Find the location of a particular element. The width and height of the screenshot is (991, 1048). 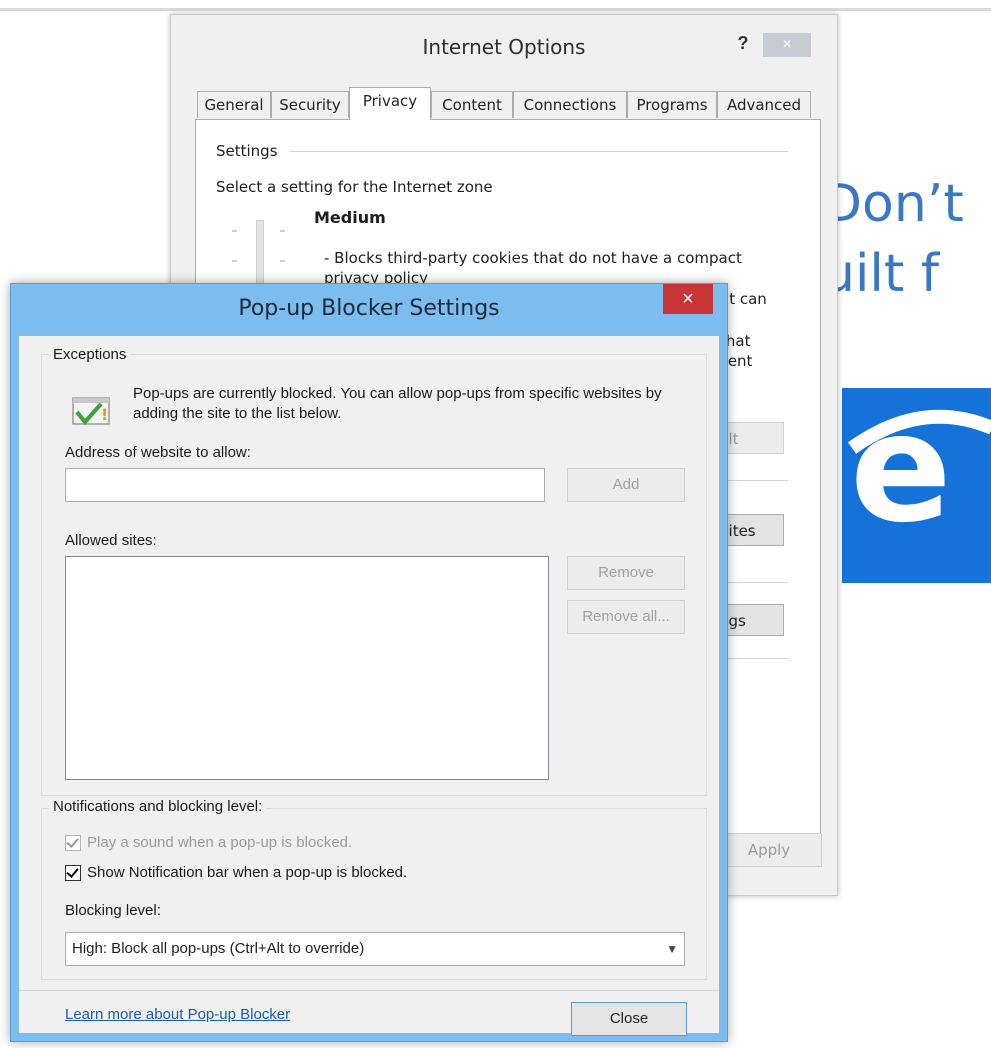

popup-blocker-titlebar: Pop-up Blocker Settings × is located at coordinates (369, 310).